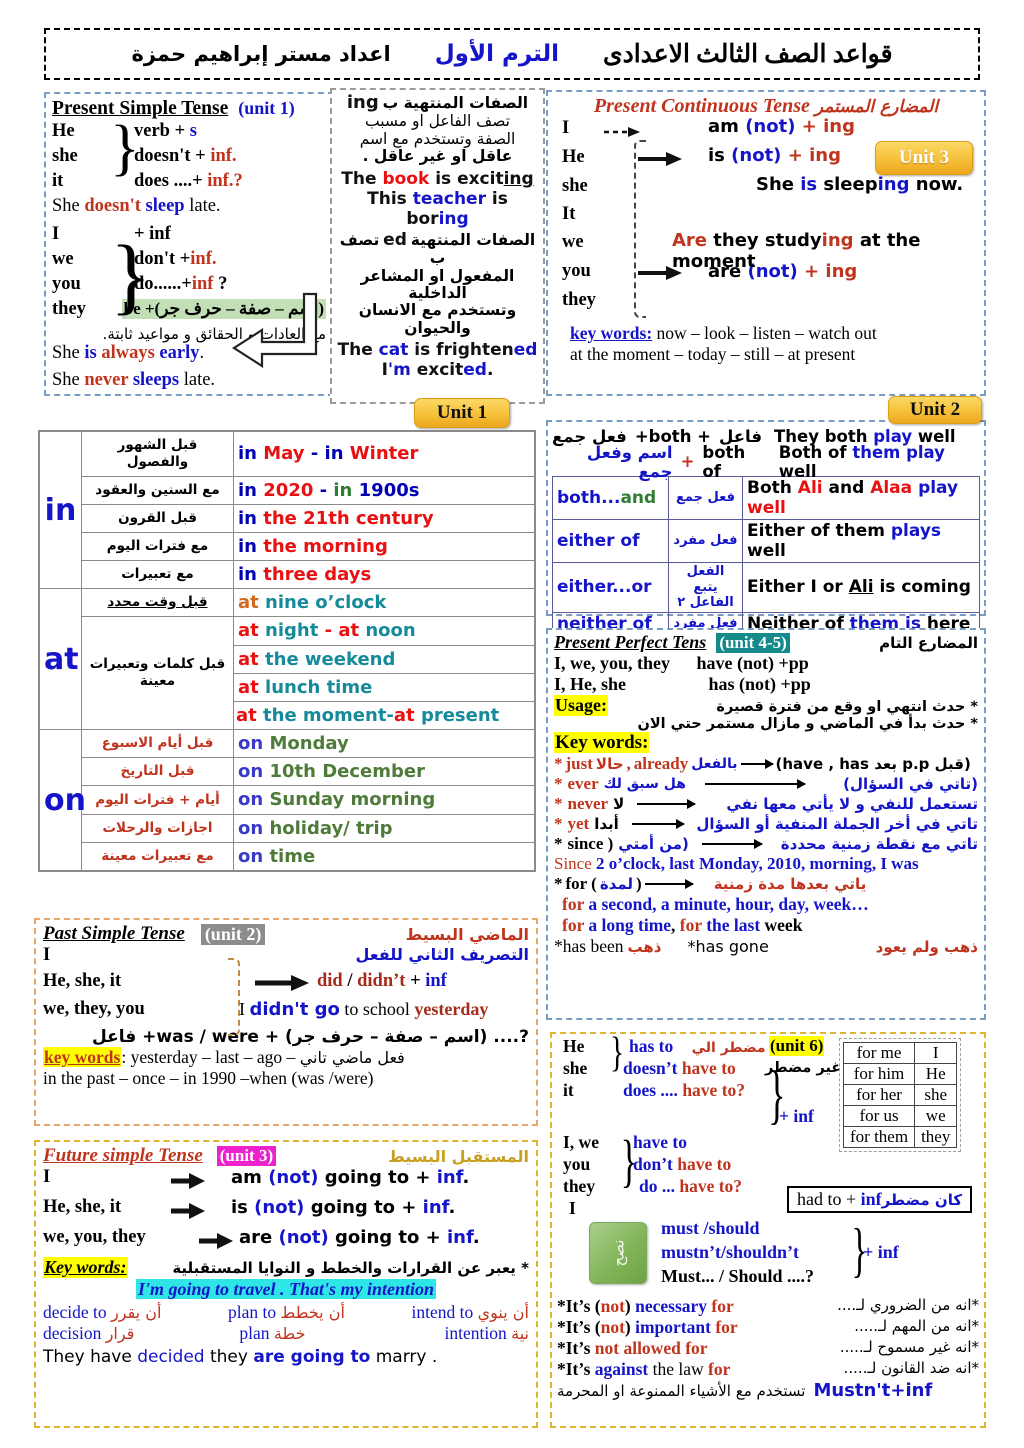 Image resolution: width=1024 pixels, height=1448 pixels. I want to click on ex-pre: *It’s, so click(576, 1369).